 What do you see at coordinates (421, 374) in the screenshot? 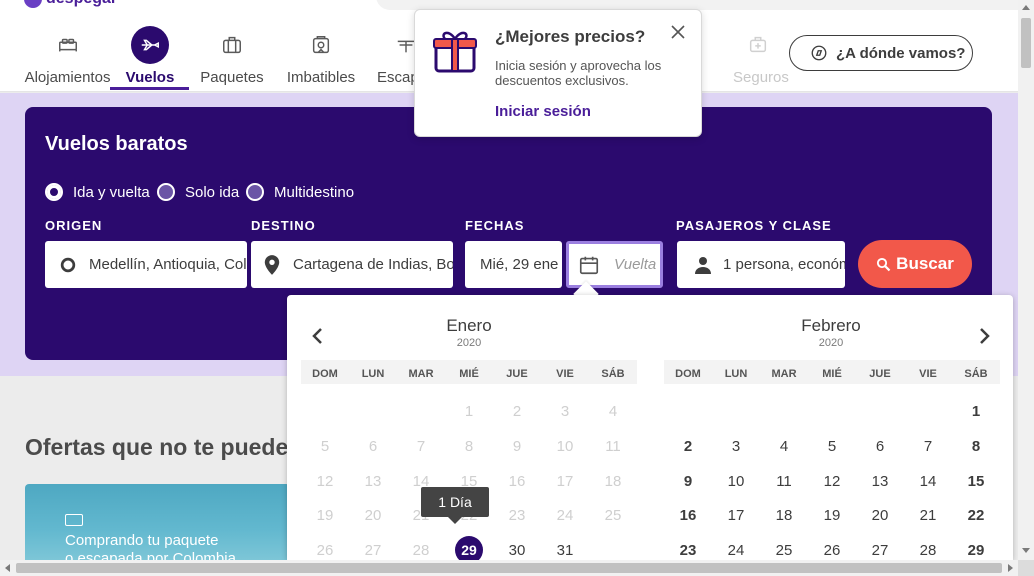
I see `weekday-label: MAR` at bounding box center [421, 374].